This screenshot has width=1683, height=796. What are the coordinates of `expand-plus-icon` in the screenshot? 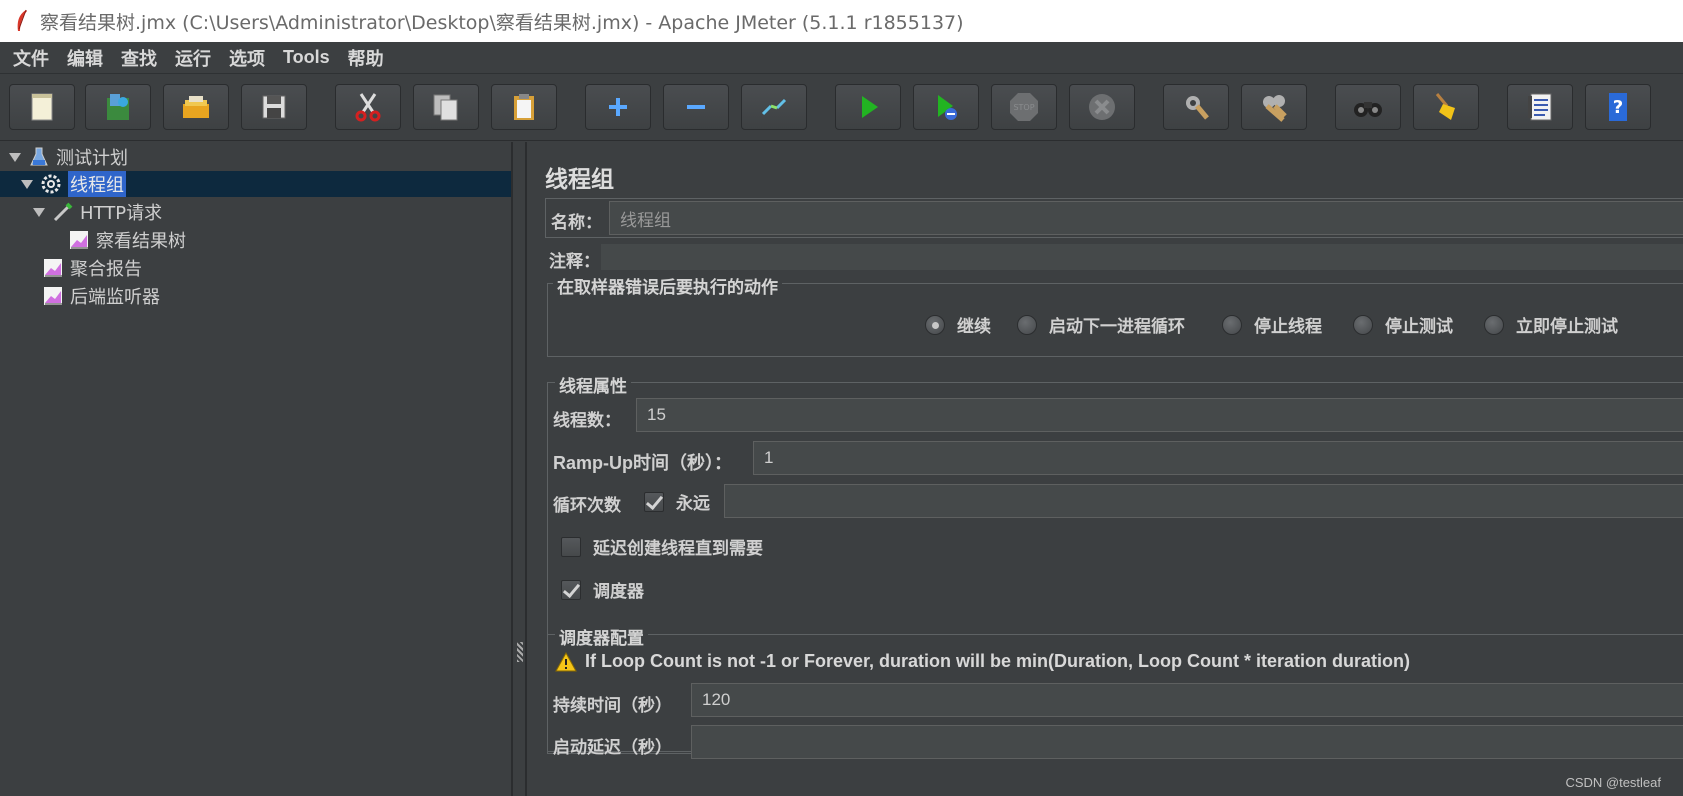 It's located at (618, 107).